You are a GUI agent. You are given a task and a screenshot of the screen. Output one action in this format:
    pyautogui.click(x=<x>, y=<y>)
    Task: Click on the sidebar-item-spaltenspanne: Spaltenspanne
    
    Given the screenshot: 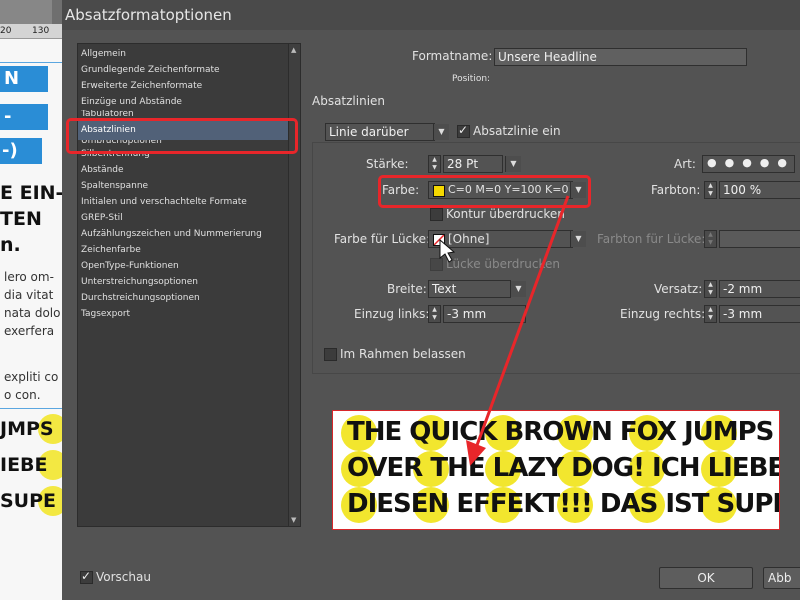 What is the action you would take?
    pyautogui.click(x=183, y=186)
    